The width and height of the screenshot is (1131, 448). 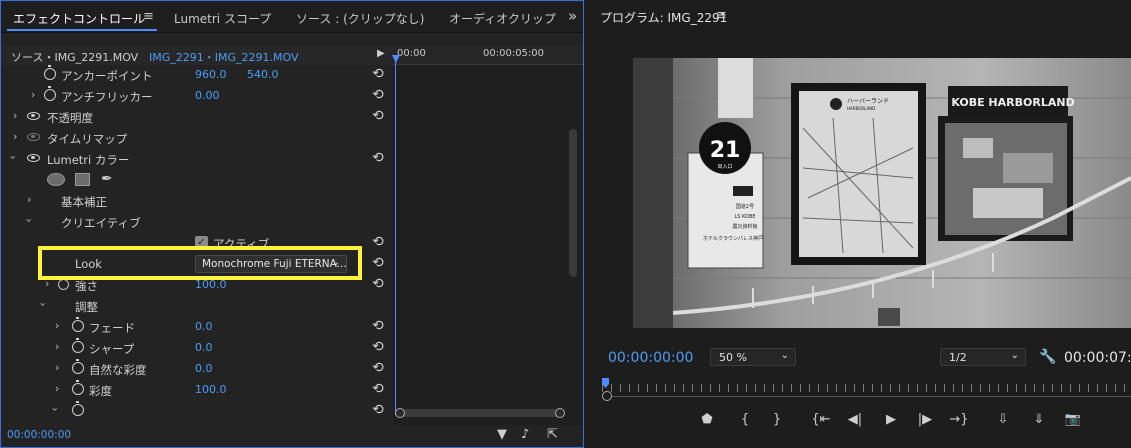 What do you see at coordinates (211, 389) in the screenshot?
I see `saturation-value: 100.0` at bounding box center [211, 389].